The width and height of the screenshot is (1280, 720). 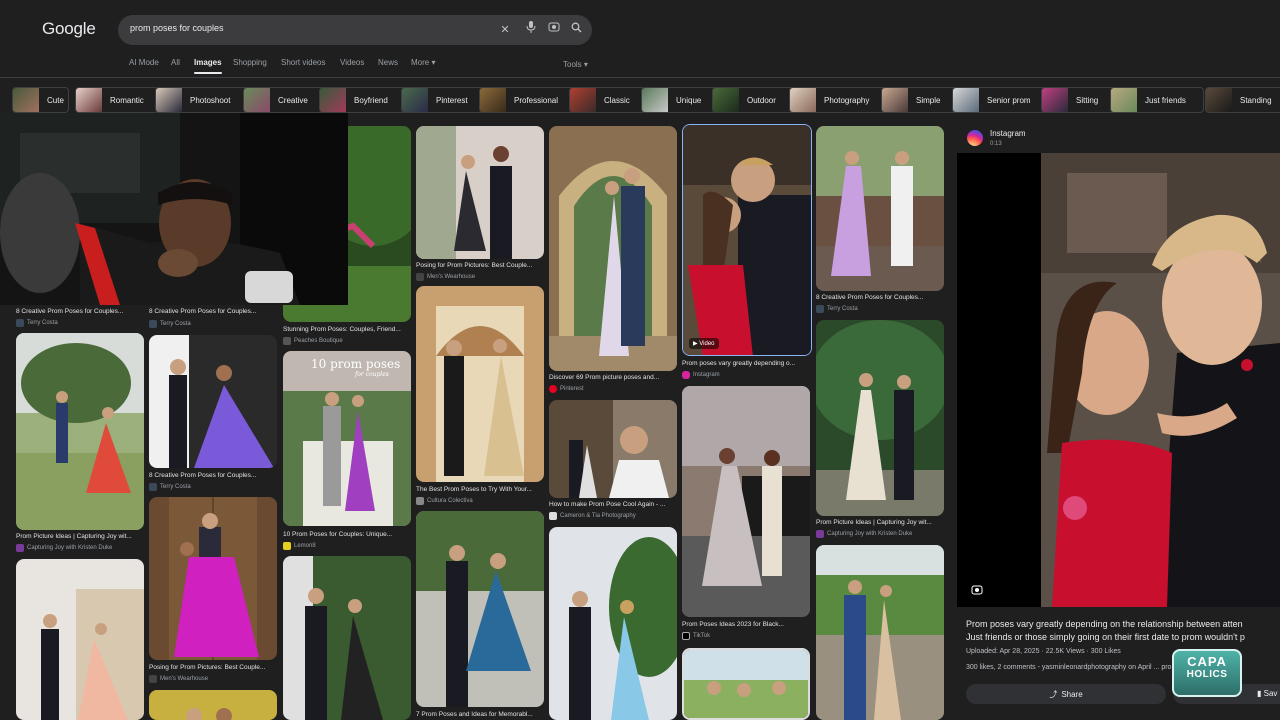 I want to click on chip-unique: Unique, so click(x=680, y=100).